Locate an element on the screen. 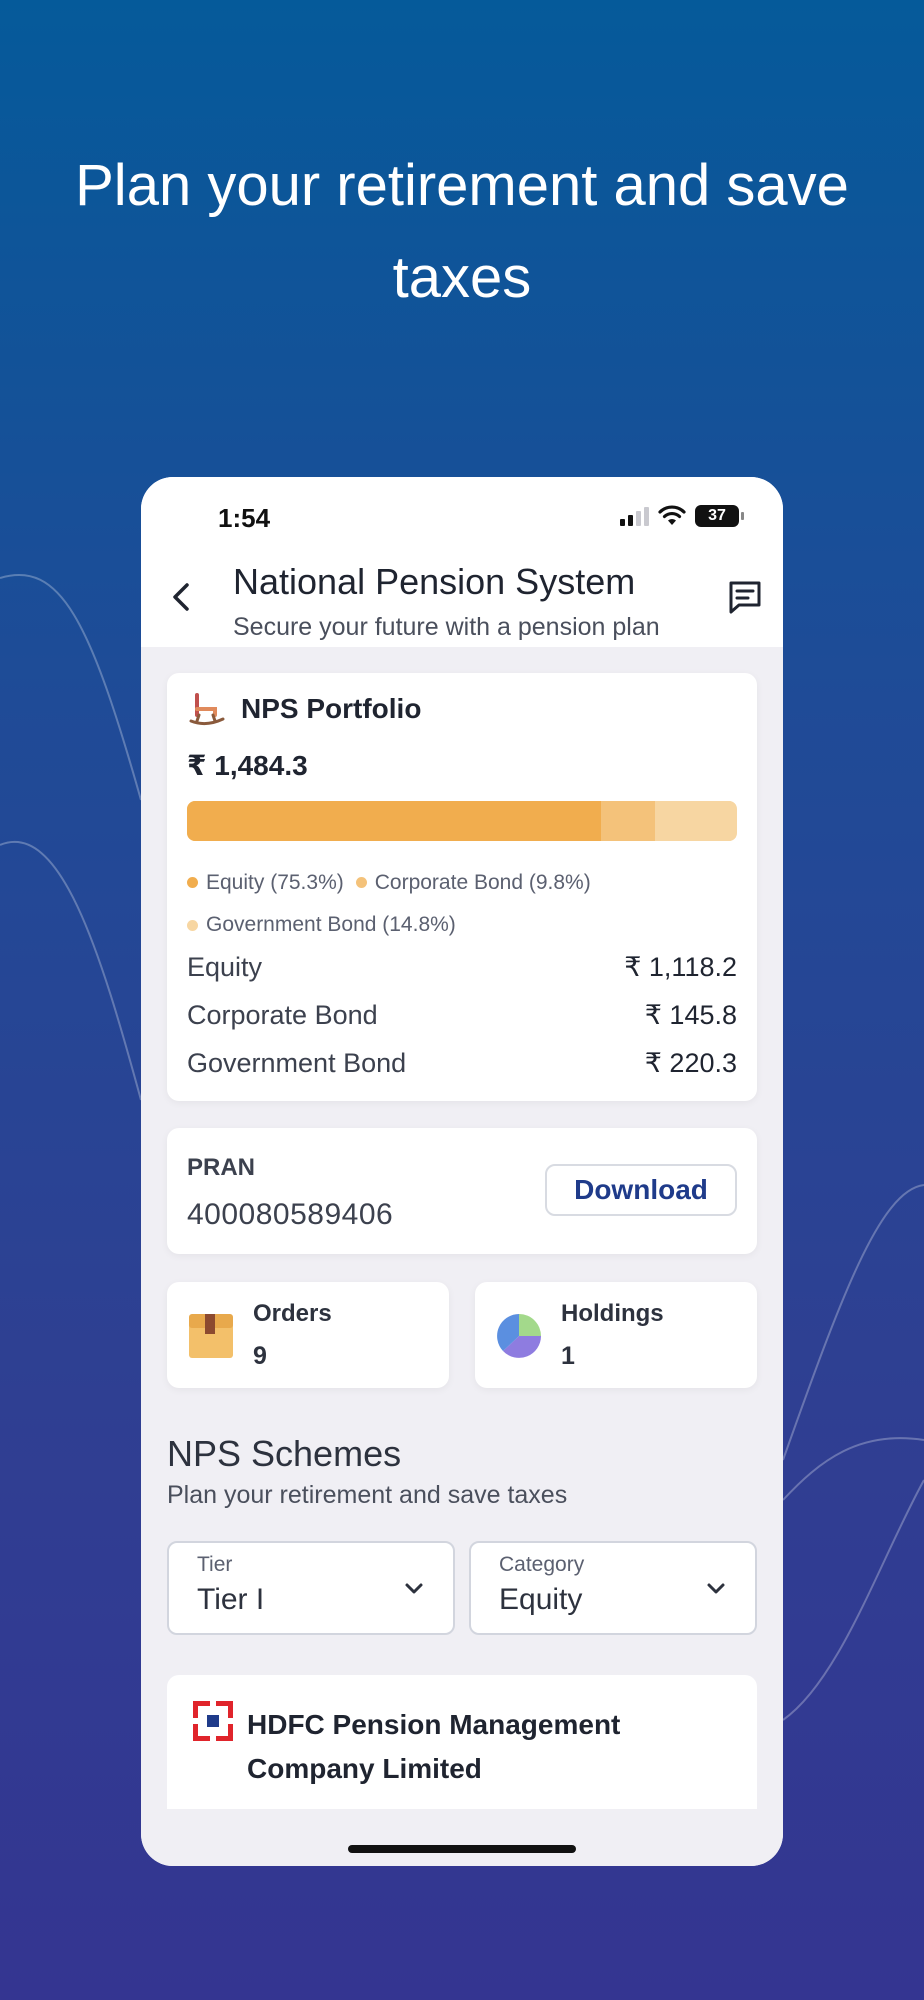  fund-card: HDFC Pension Management Company Limited is located at coordinates (462, 1750).